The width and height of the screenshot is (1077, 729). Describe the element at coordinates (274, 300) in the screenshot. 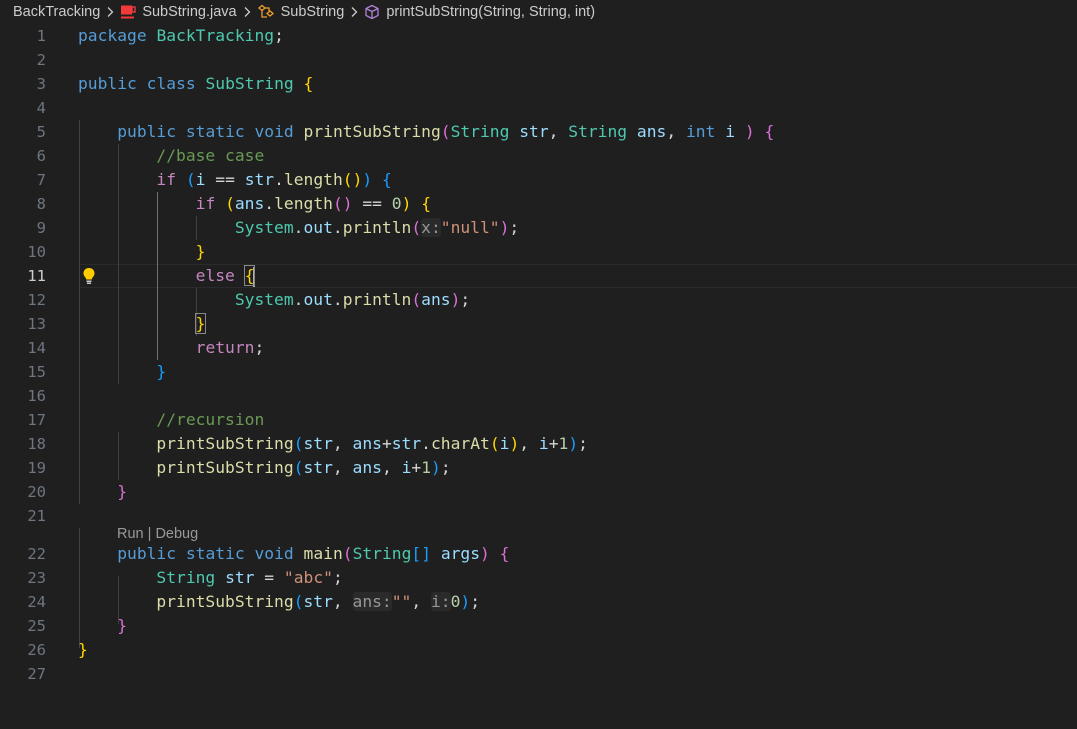

I see `code-line: System.out.println(ans);` at that location.